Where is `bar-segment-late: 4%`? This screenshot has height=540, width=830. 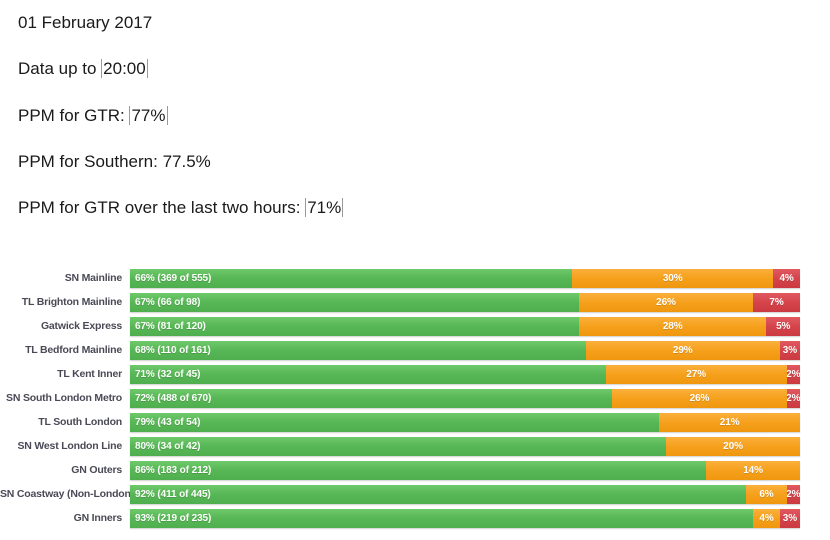
bar-segment-late: 4% is located at coordinates (766, 518).